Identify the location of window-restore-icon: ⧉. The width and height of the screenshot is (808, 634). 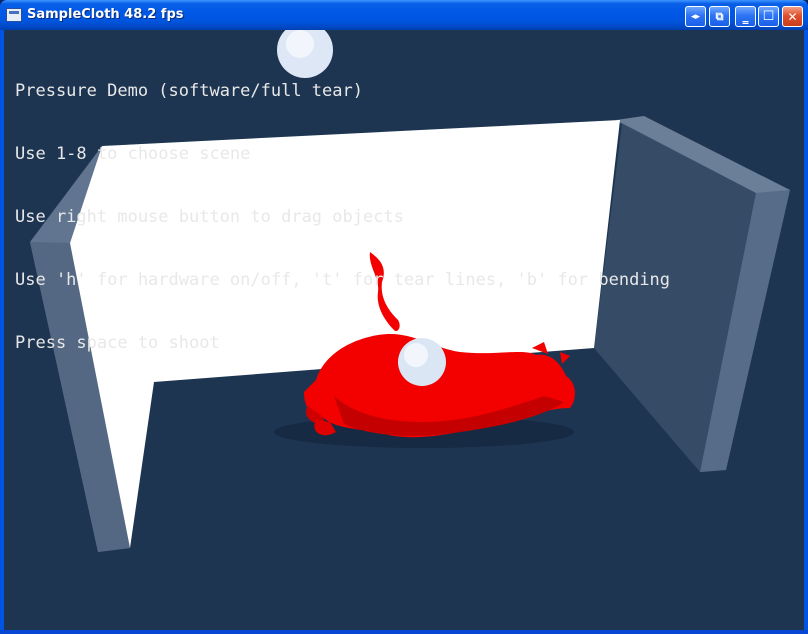
(719, 16).